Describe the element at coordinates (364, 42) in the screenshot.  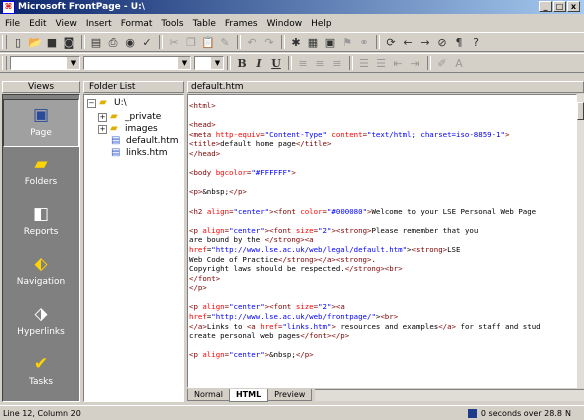
I see `hyperlink-icon: ⚭` at that location.